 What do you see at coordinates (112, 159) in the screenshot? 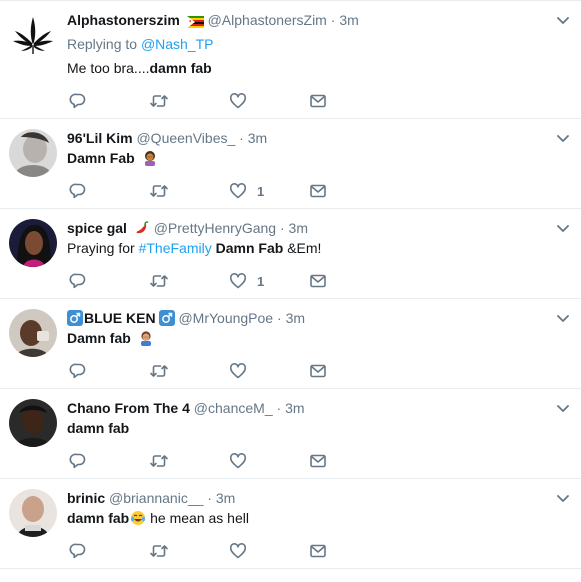
I see `tweet-text: Damn Fab` at bounding box center [112, 159].